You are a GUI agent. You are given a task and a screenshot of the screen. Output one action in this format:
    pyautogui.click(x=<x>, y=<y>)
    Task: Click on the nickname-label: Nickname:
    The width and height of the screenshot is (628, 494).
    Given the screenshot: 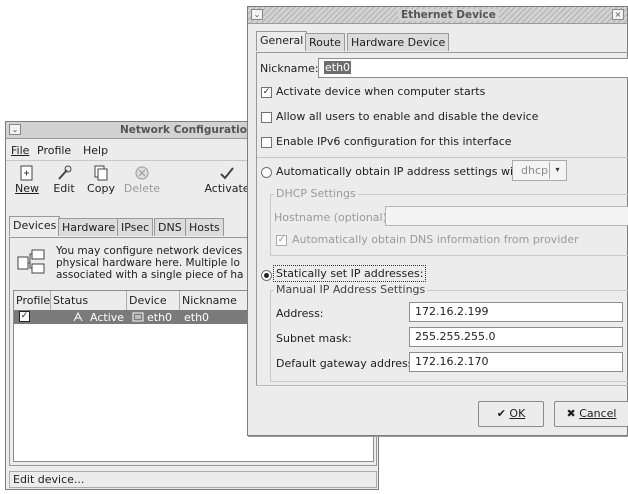 What is the action you would take?
    pyautogui.click(x=289, y=68)
    